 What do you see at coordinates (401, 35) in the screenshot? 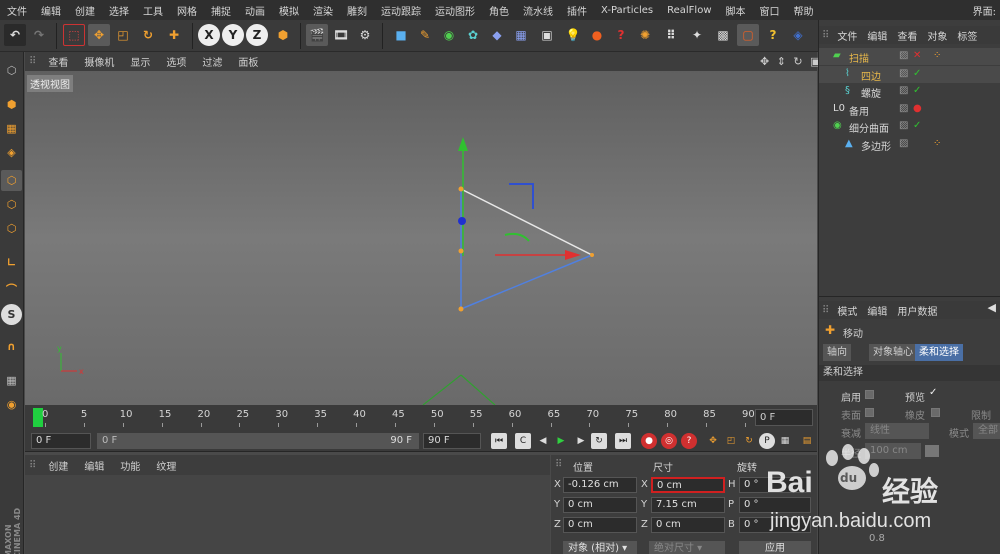
I see `cube-icon: ■` at bounding box center [401, 35].